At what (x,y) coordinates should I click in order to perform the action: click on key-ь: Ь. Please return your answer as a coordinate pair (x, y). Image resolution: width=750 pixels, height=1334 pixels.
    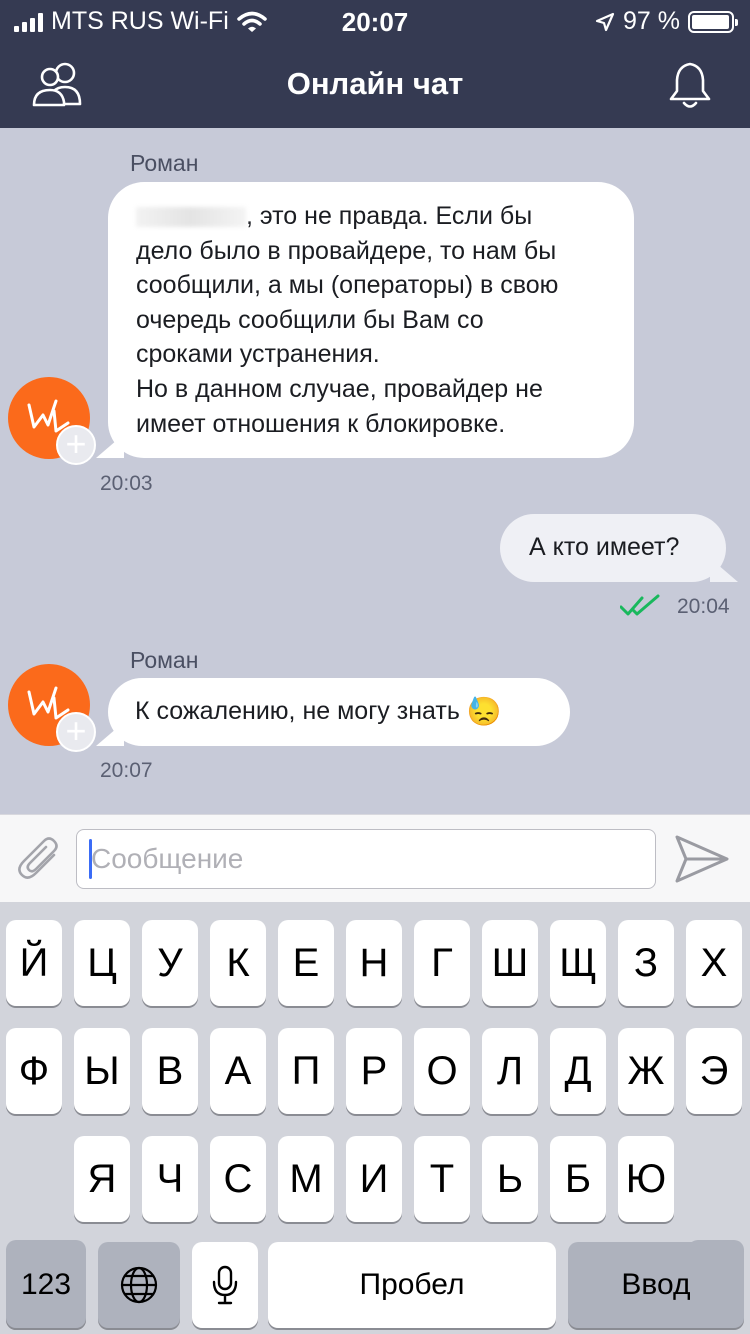
    Looking at the image, I should click on (510, 1179).